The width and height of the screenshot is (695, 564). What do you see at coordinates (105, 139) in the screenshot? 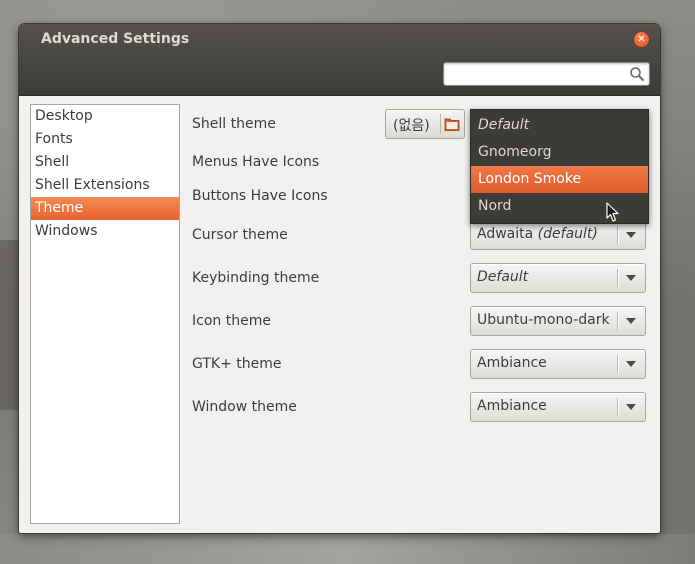
I see `sidebar-item-fonts: Fonts` at bounding box center [105, 139].